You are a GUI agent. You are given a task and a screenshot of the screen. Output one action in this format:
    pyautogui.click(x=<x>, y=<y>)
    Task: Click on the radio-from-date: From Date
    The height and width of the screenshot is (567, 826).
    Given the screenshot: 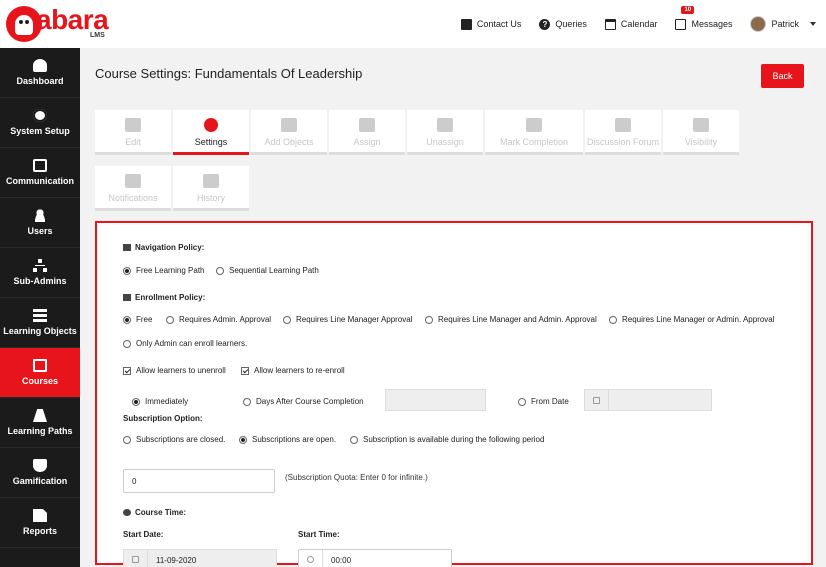 What is the action you would take?
    pyautogui.click(x=543, y=401)
    